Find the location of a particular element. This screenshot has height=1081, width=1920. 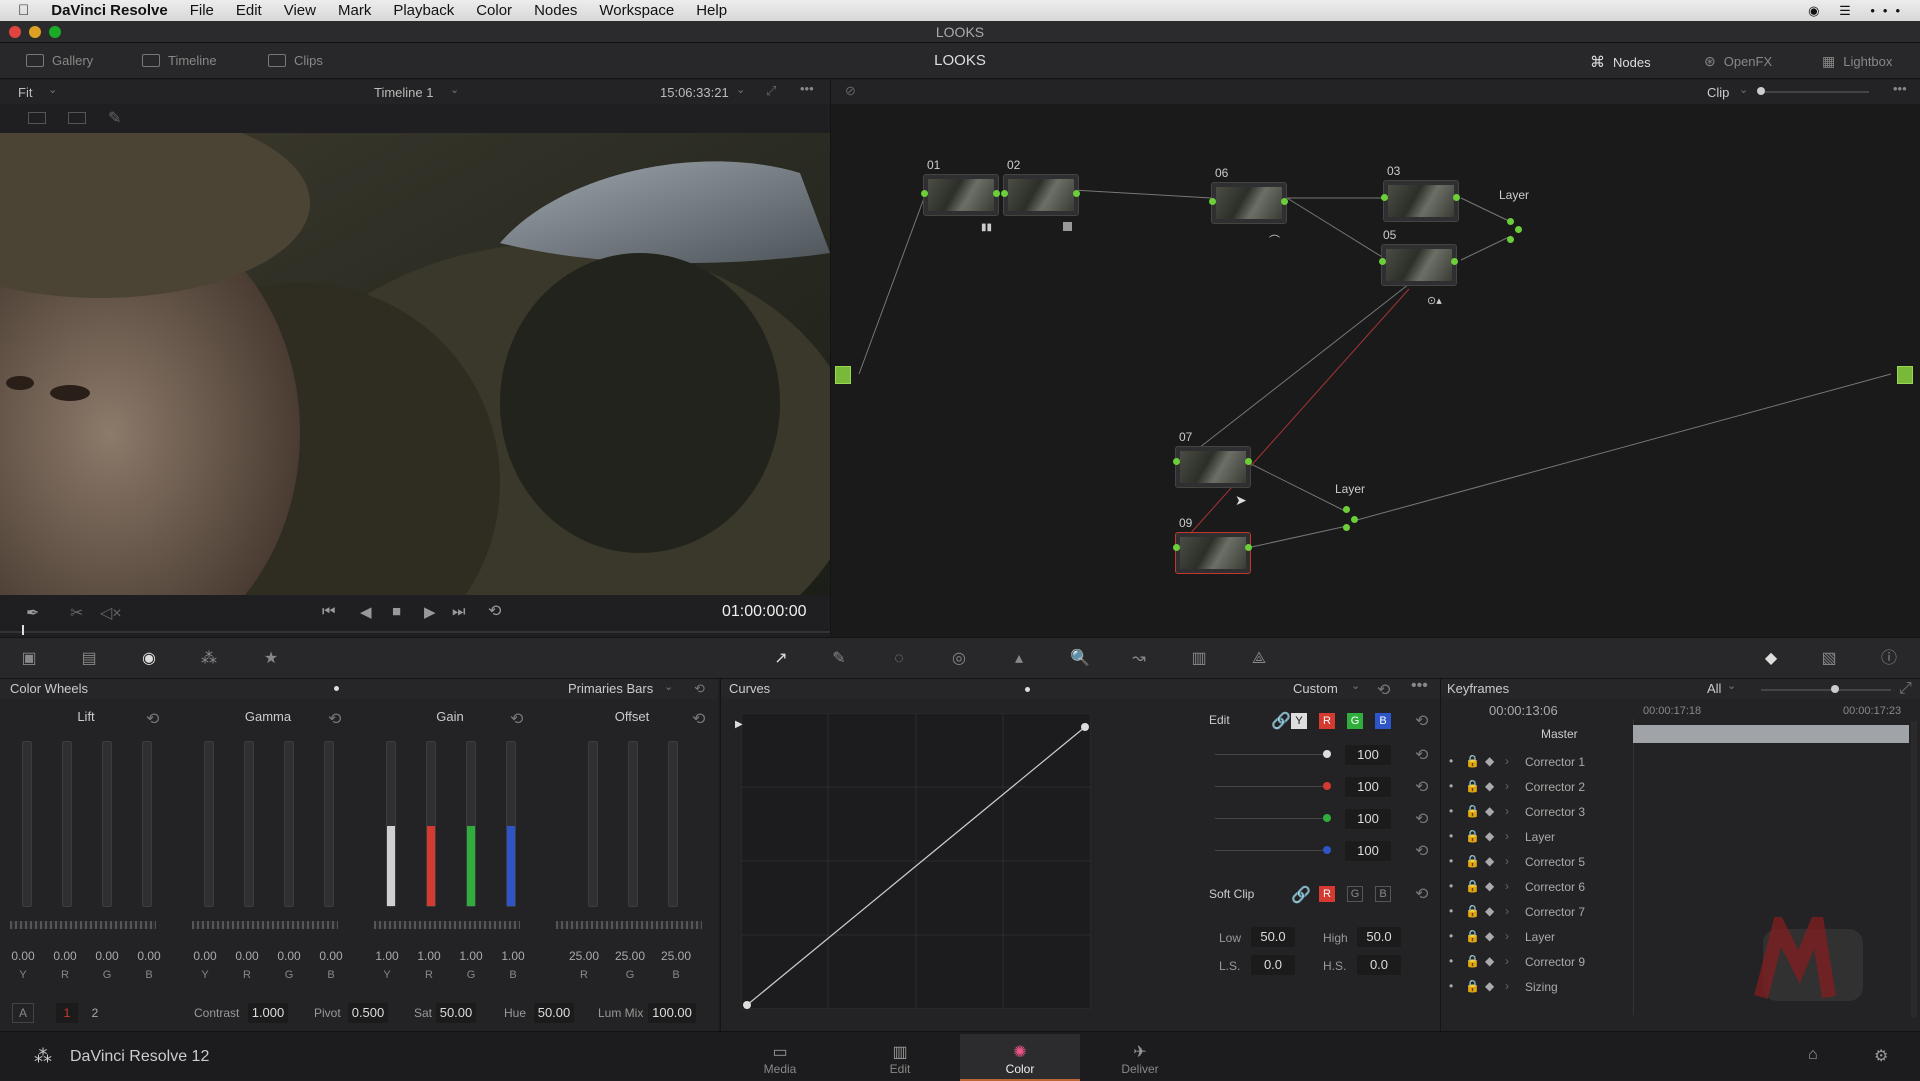

motion-effects-icon: ★ is located at coordinates (271, 659).